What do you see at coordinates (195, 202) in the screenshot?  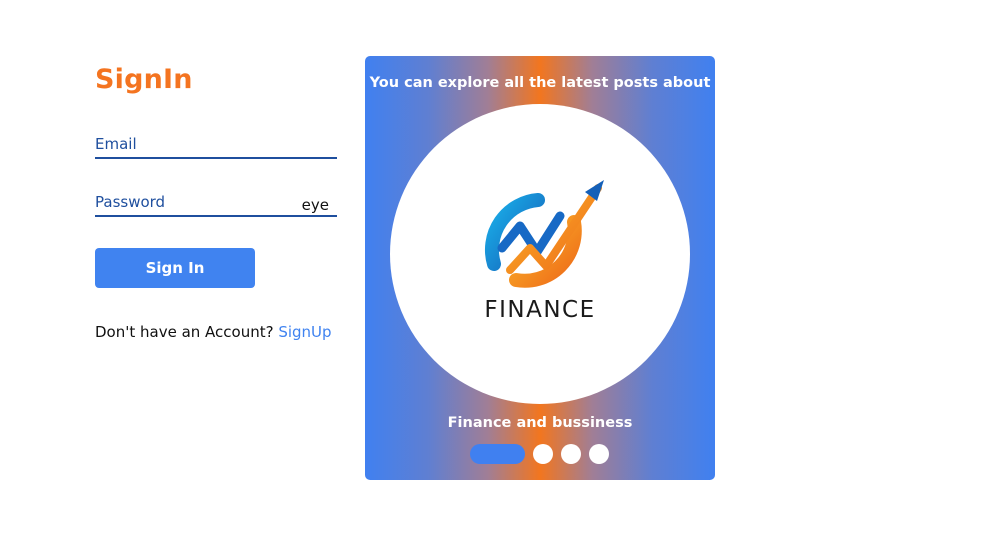 I see `password-input` at bounding box center [195, 202].